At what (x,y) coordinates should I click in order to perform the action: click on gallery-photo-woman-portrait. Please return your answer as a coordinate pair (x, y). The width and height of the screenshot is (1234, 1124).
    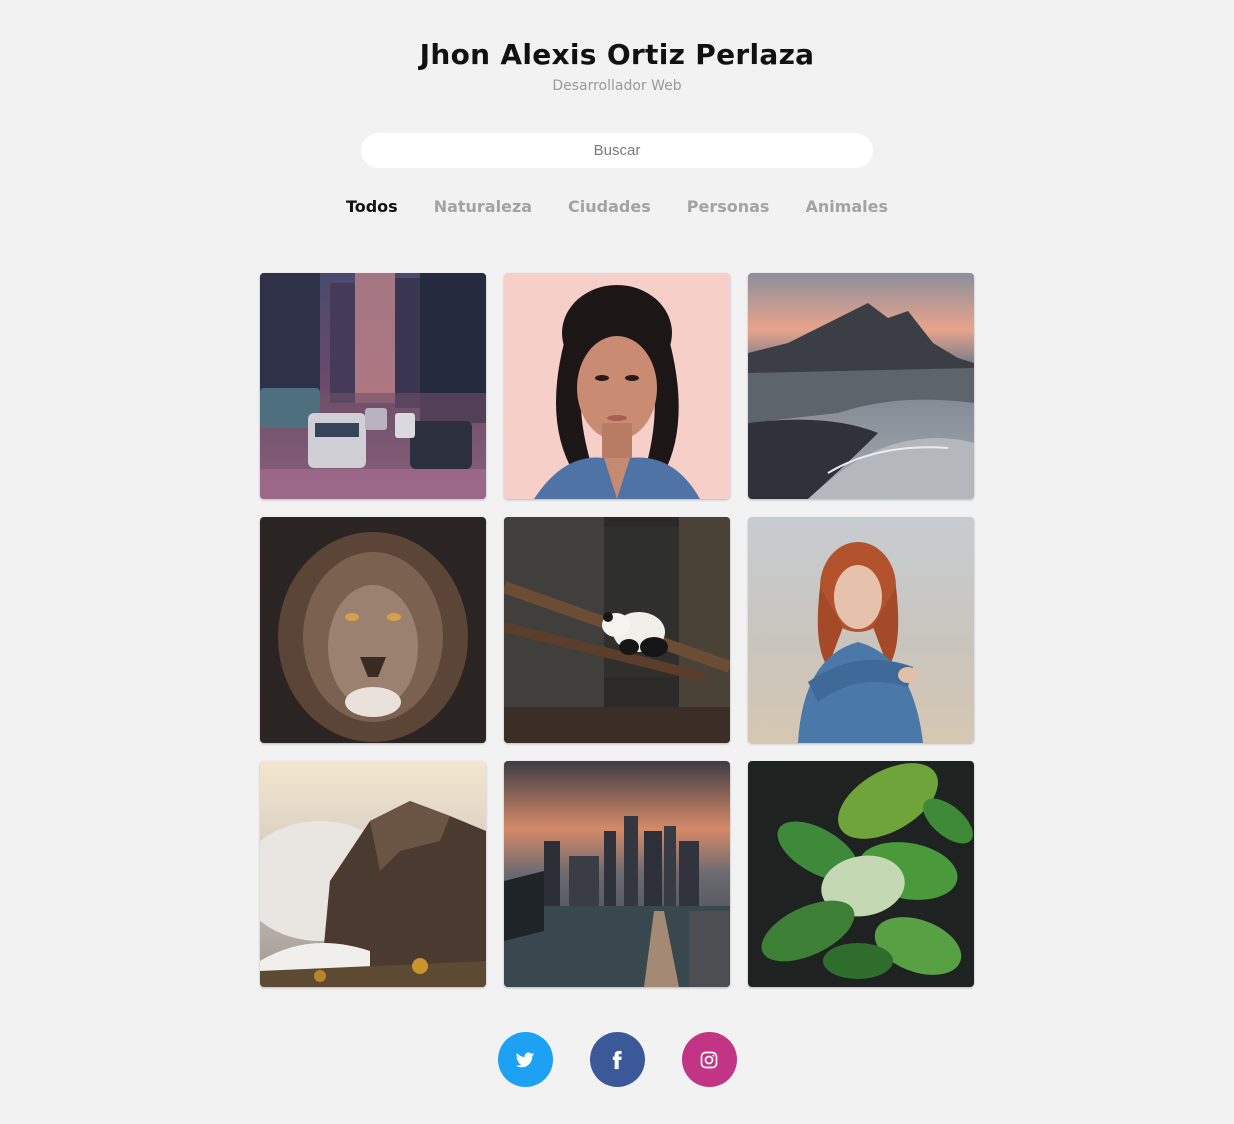
    Looking at the image, I should click on (617, 386).